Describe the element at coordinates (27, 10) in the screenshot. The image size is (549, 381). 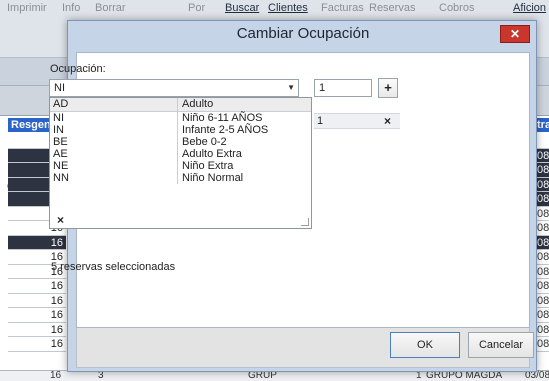
I see `menu-imprimir: Imprimir` at that location.